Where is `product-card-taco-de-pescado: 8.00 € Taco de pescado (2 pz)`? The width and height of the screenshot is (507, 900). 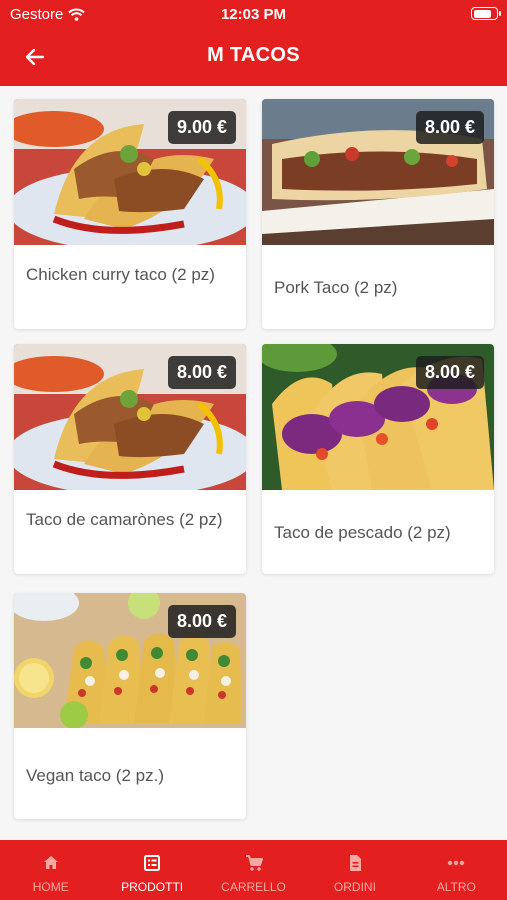
product-card-taco-de-pescado: 8.00 € Taco de pescado (2 pz) is located at coordinates (378, 459).